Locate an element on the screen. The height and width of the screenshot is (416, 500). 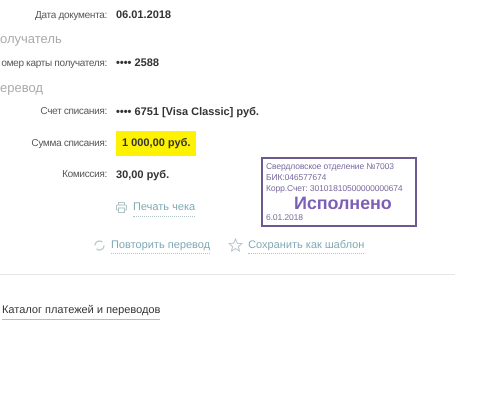
stamp-text: Свердловское отделение №7003 is located at coordinates (330, 166).